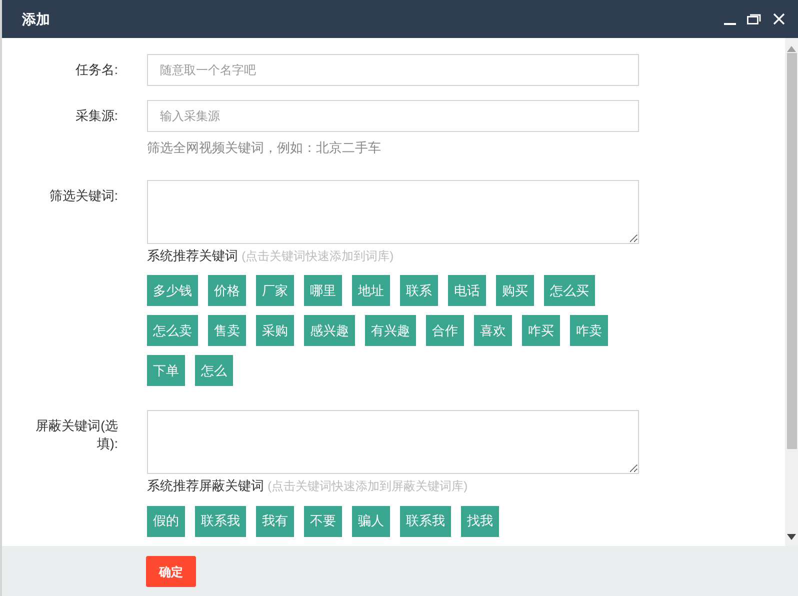 The image size is (798, 596). What do you see at coordinates (275, 330) in the screenshot?
I see `keyword-tag: 采购` at bounding box center [275, 330].